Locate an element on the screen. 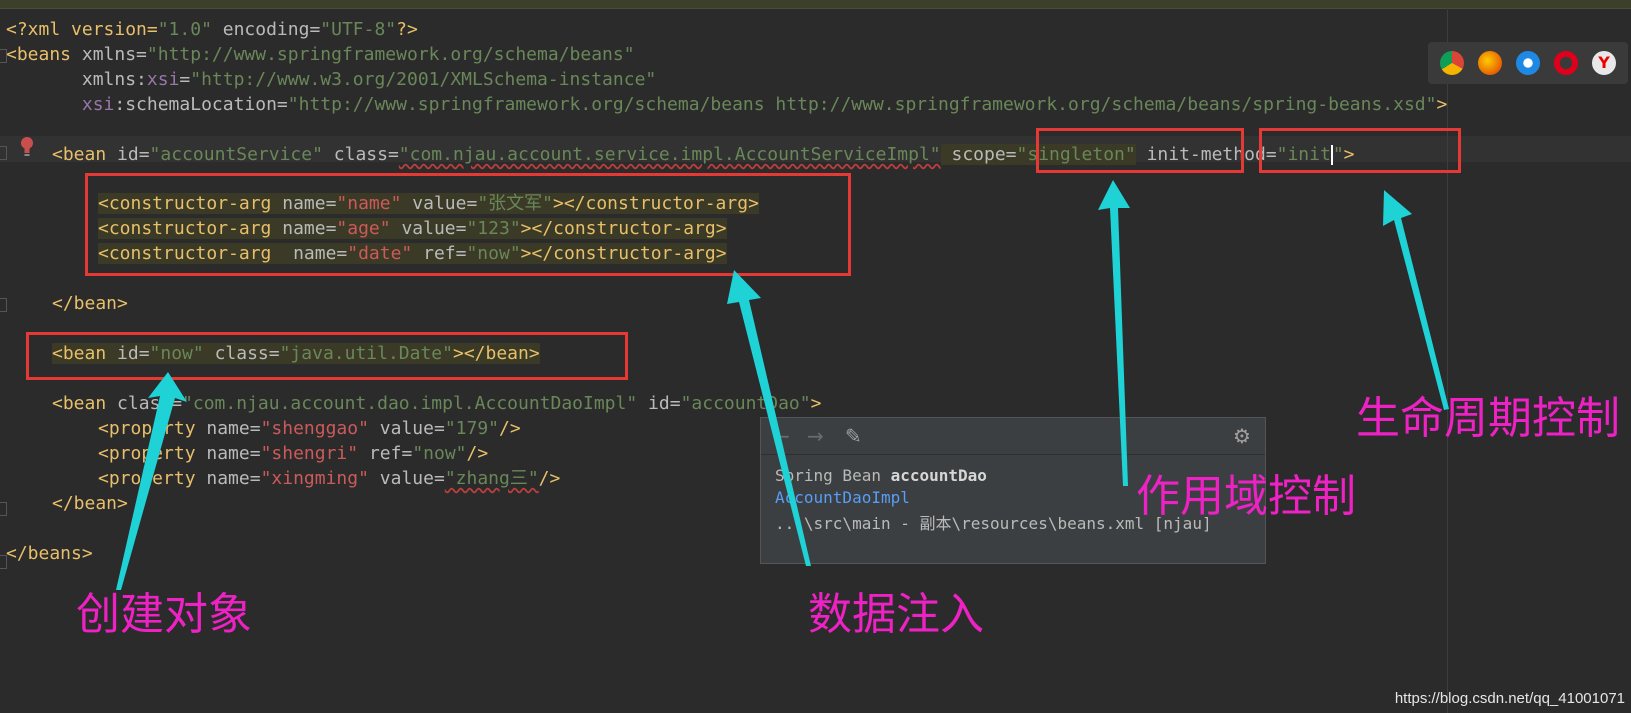  annotation-create-object: 创建对象 is located at coordinates (164, 614).